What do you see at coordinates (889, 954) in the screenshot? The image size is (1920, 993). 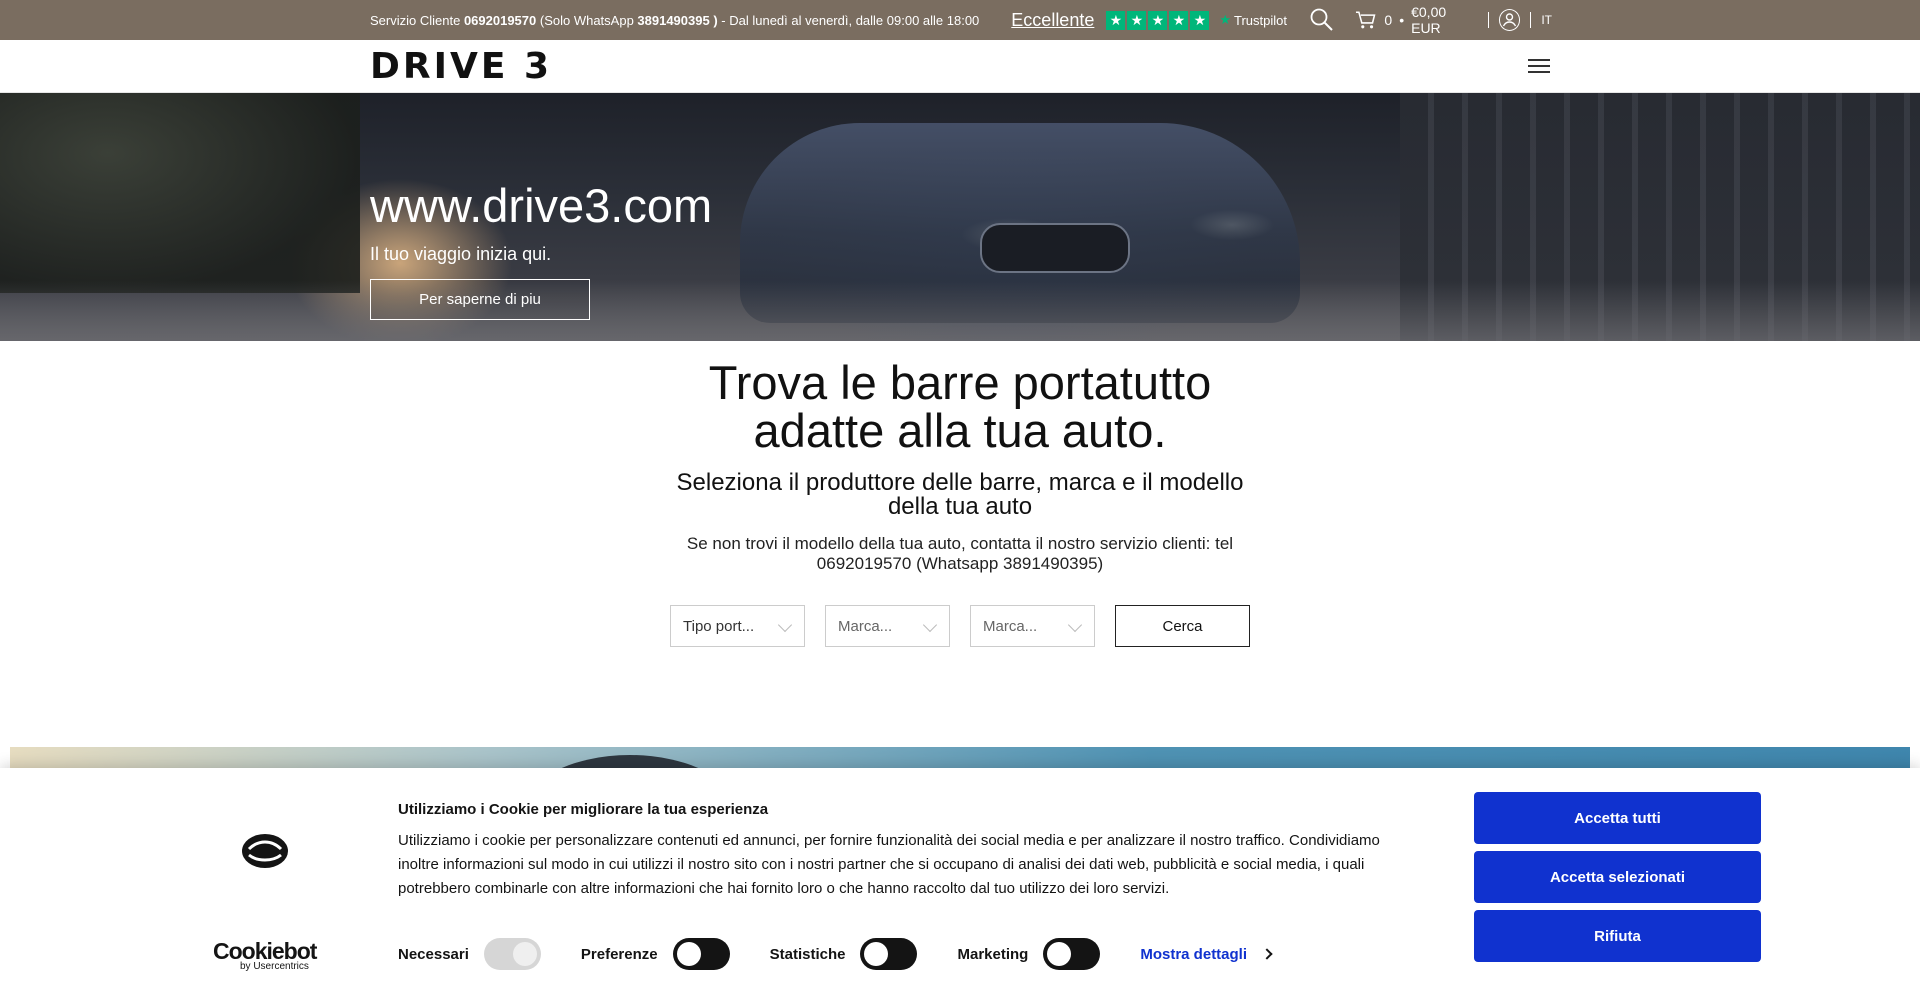 I see `statistics-switch` at bounding box center [889, 954].